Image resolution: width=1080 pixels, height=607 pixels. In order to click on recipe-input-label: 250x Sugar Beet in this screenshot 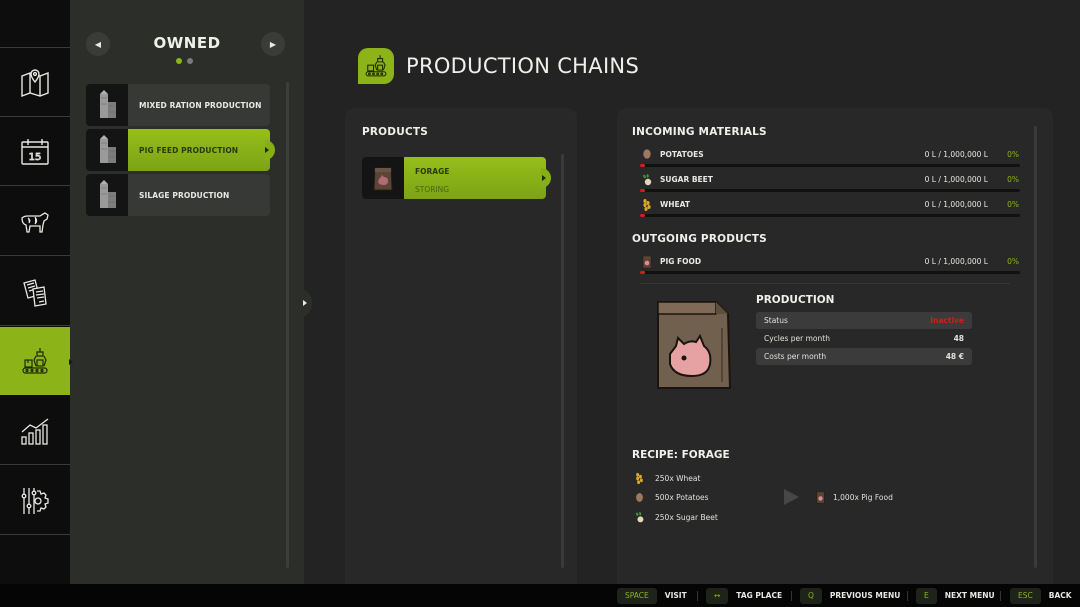, I will do `click(686, 517)`.